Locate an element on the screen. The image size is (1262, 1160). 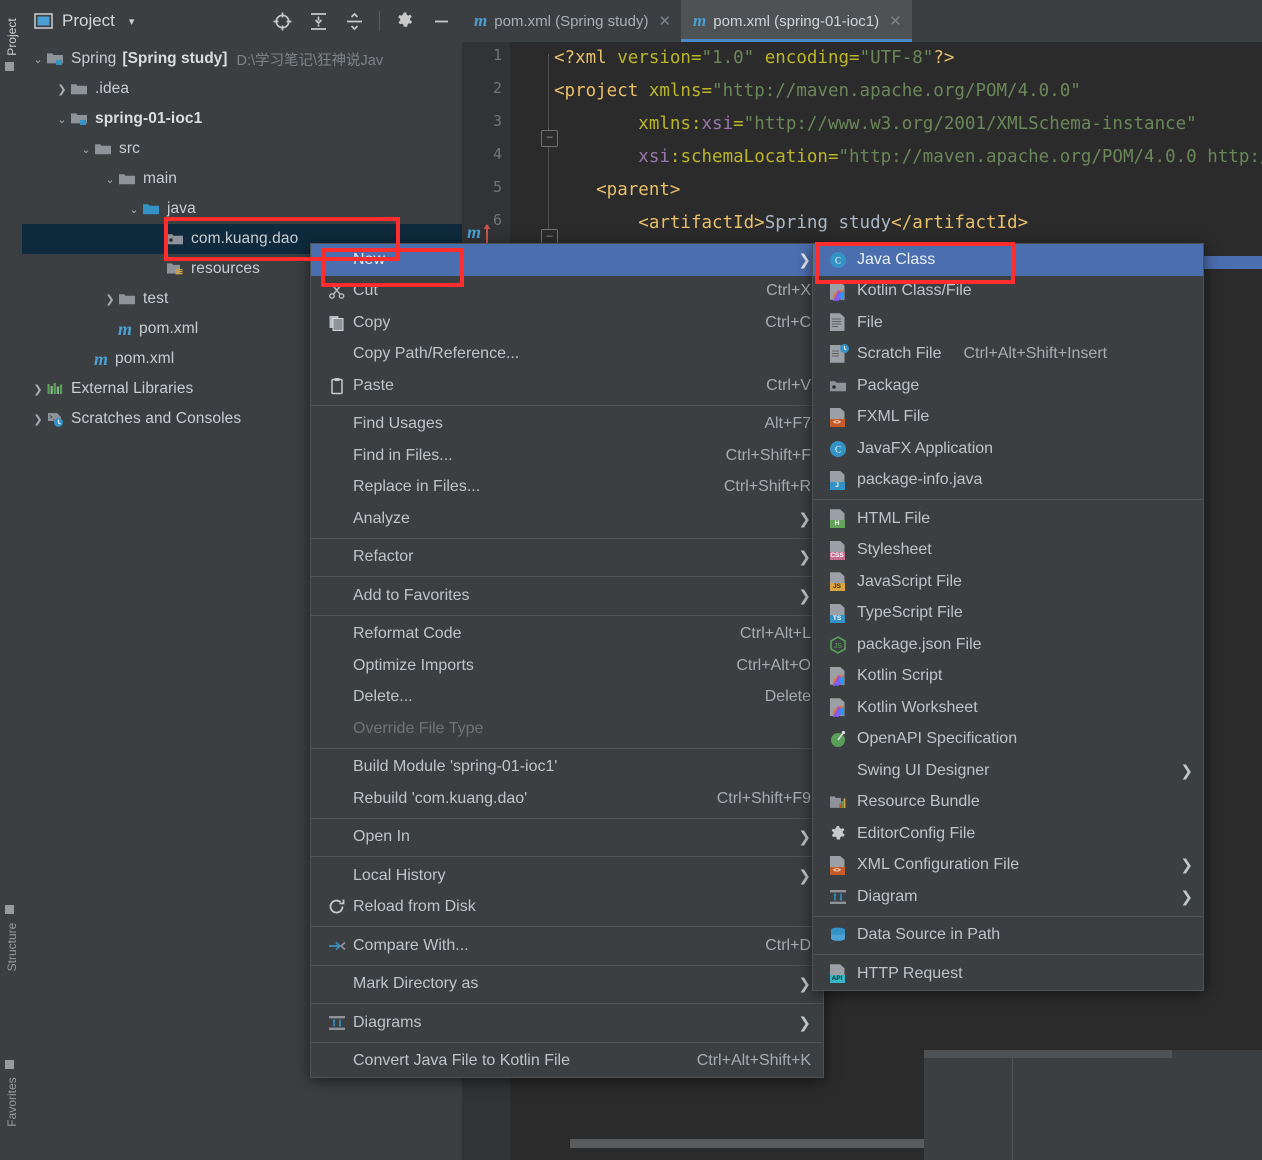
gutter-line: 4 is located at coordinates (486, 157).